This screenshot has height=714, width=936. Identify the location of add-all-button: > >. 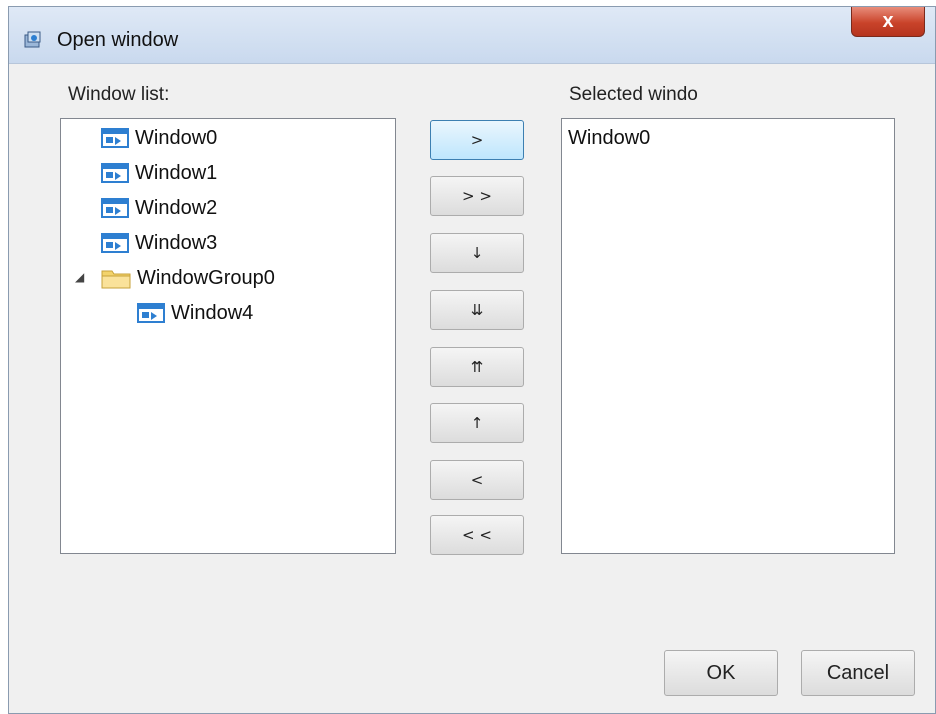
(477, 196).